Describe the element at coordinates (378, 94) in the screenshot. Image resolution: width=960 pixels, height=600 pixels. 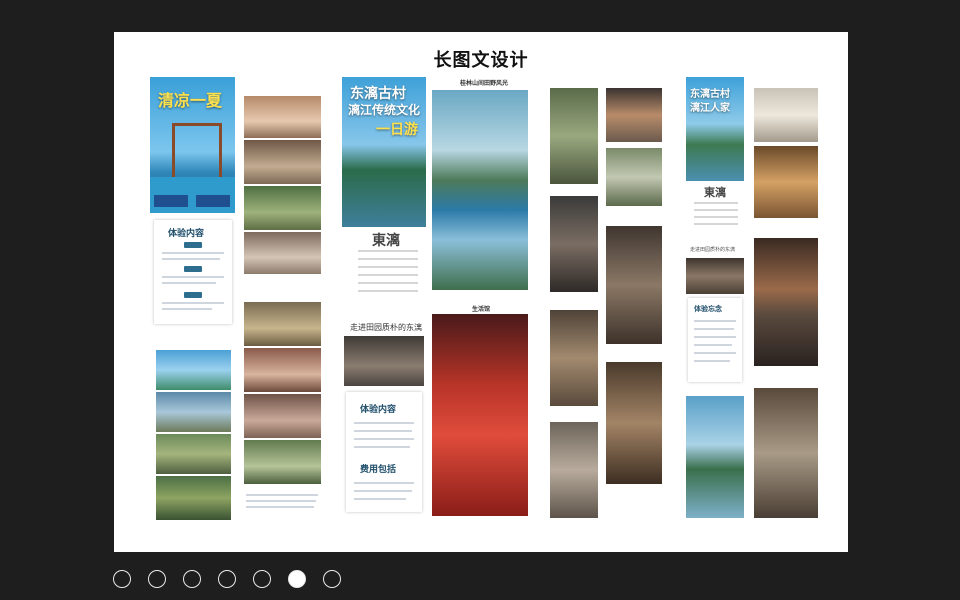
I see `dongli-poster-line1: 东漓古村` at that location.